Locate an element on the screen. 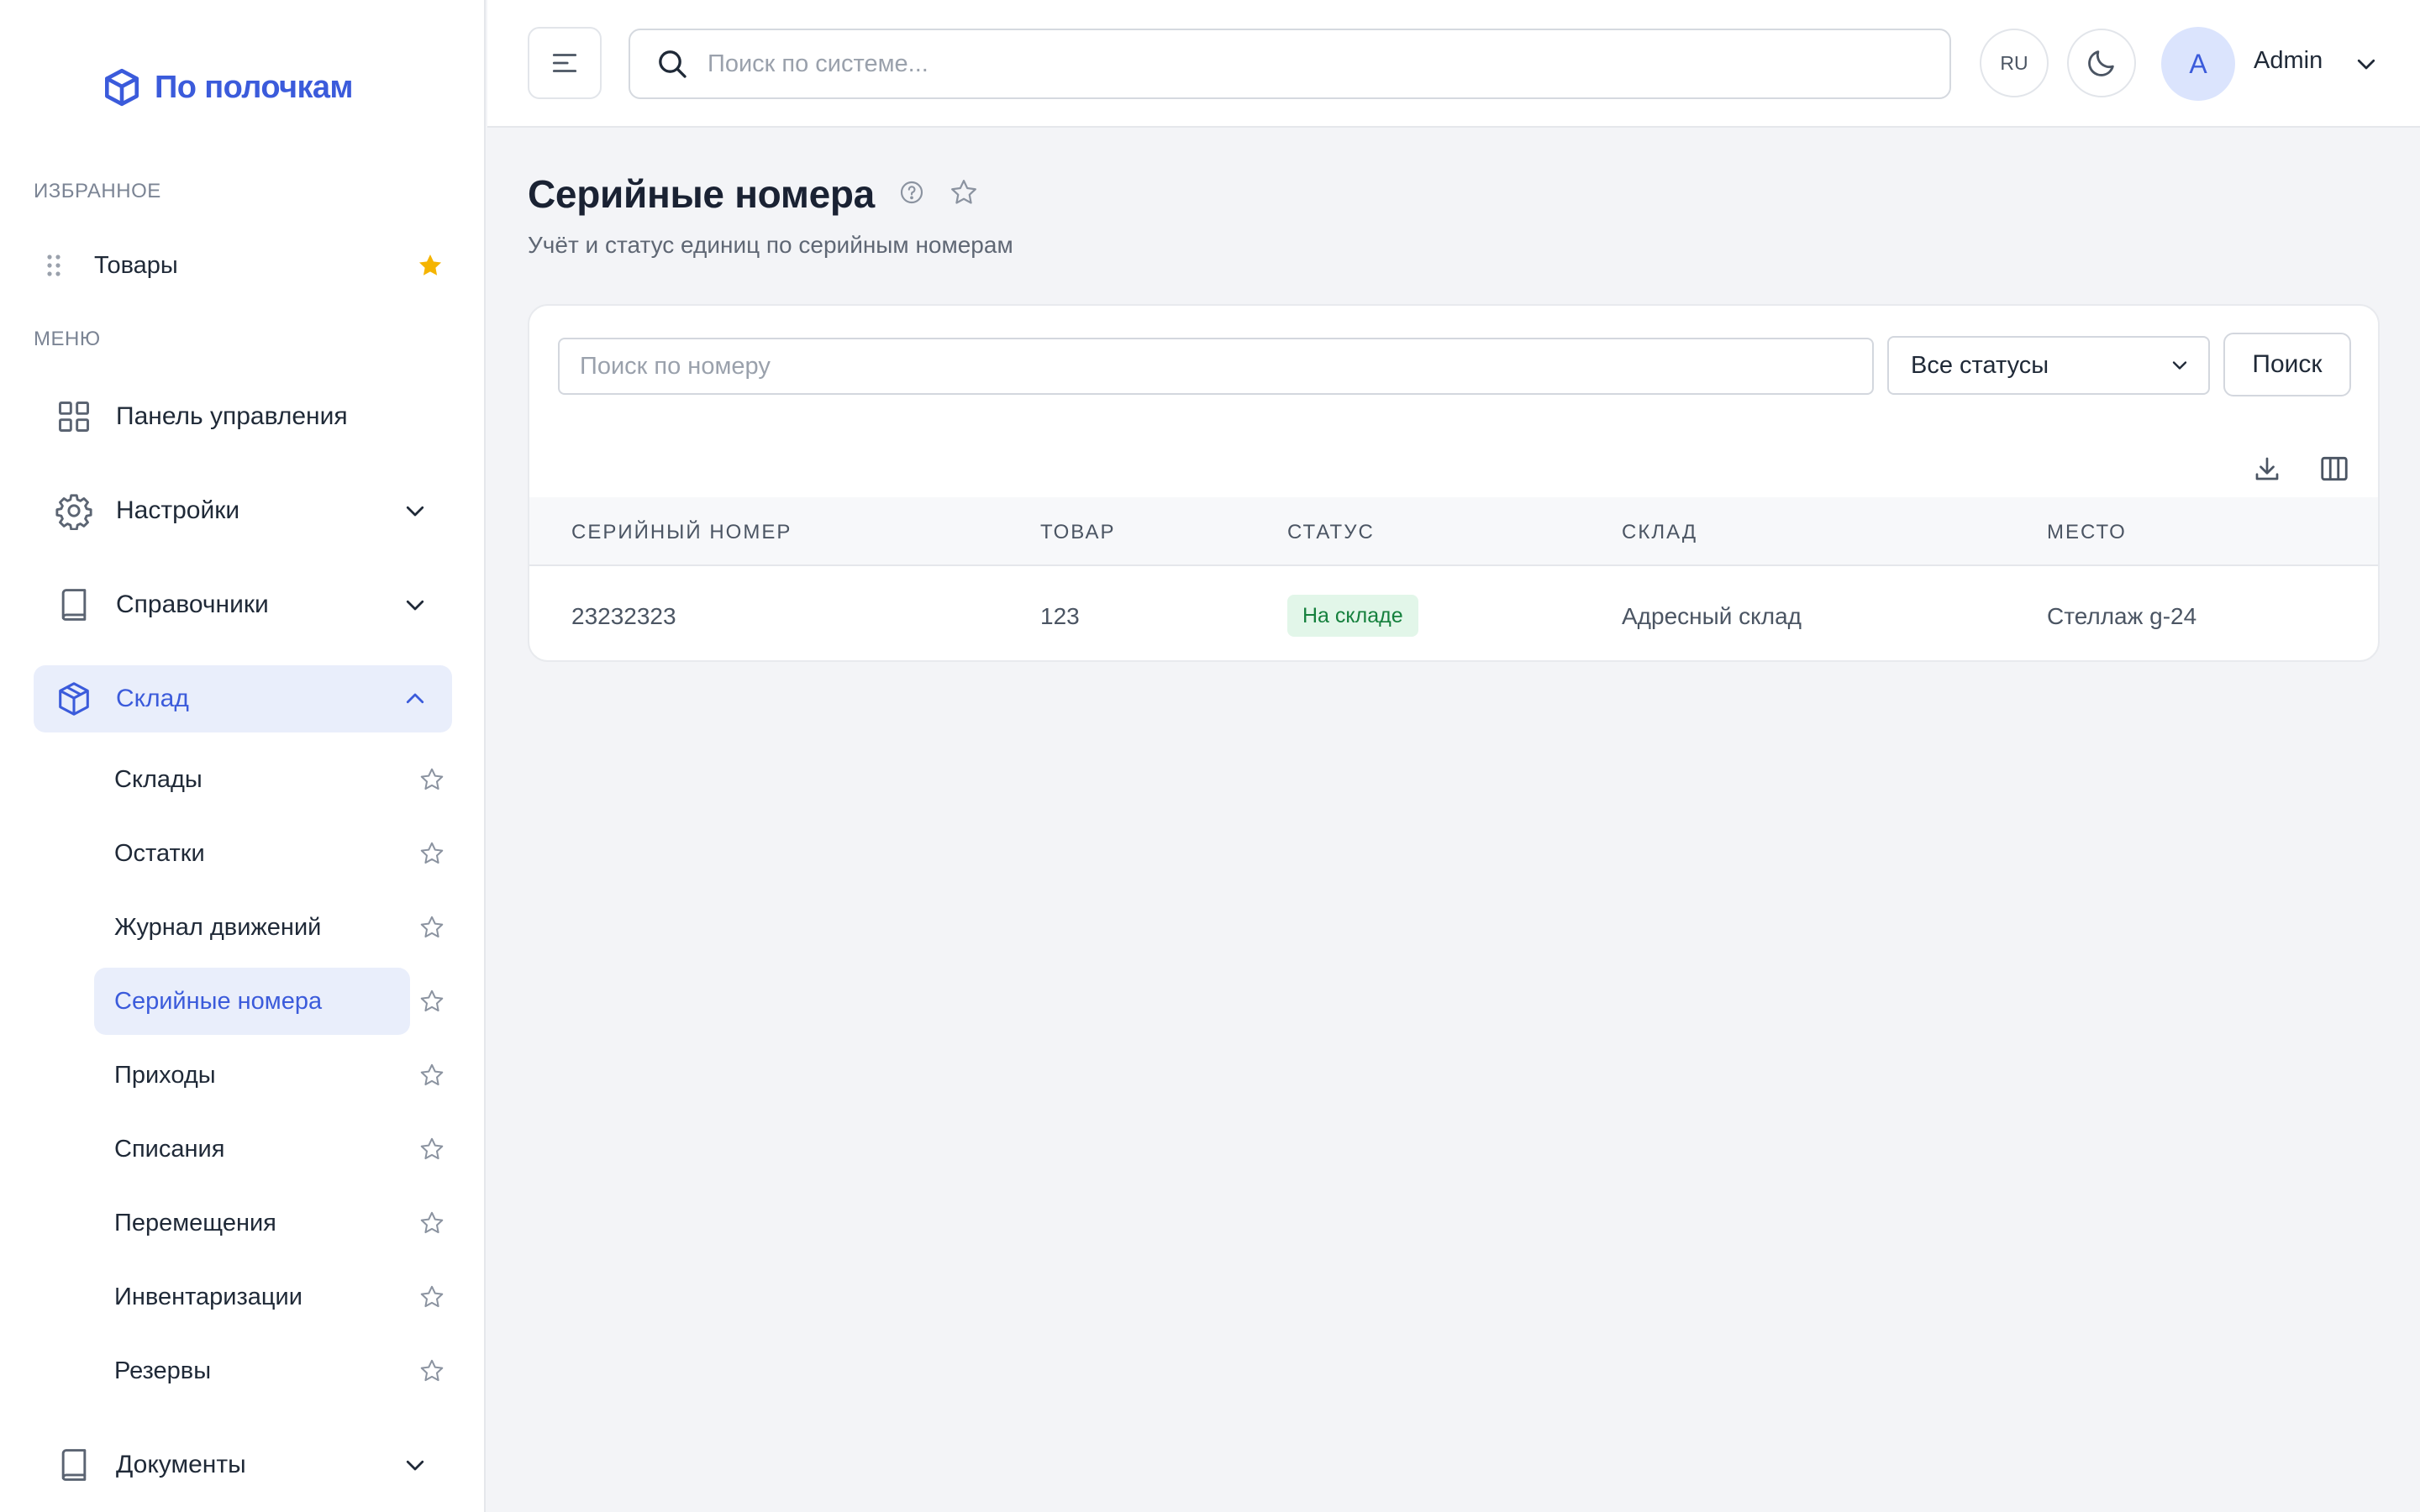 Image resolution: width=2420 pixels, height=1512 pixels. sidebar-subitem-serial-numbers: Серийные номера is located at coordinates (252, 1001).